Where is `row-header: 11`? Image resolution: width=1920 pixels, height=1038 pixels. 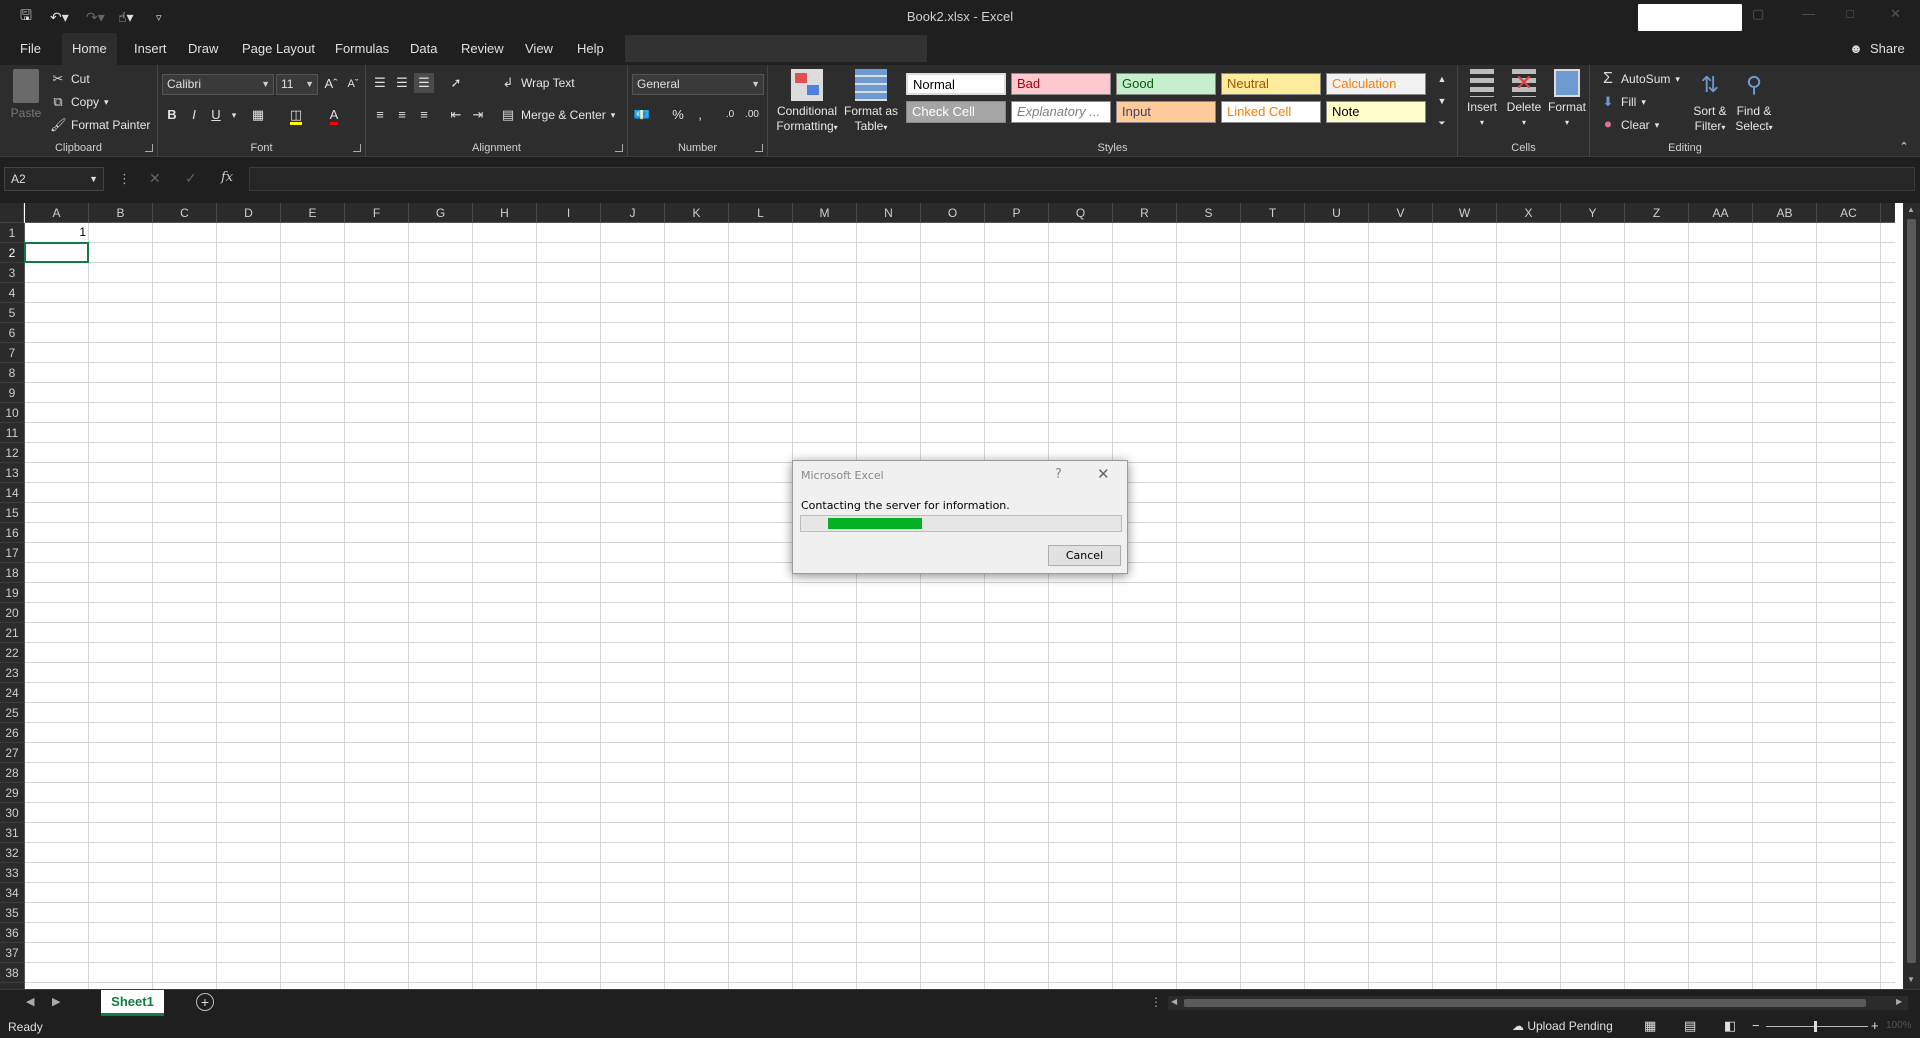 row-header: 11 is located at coordinates (12, 433).